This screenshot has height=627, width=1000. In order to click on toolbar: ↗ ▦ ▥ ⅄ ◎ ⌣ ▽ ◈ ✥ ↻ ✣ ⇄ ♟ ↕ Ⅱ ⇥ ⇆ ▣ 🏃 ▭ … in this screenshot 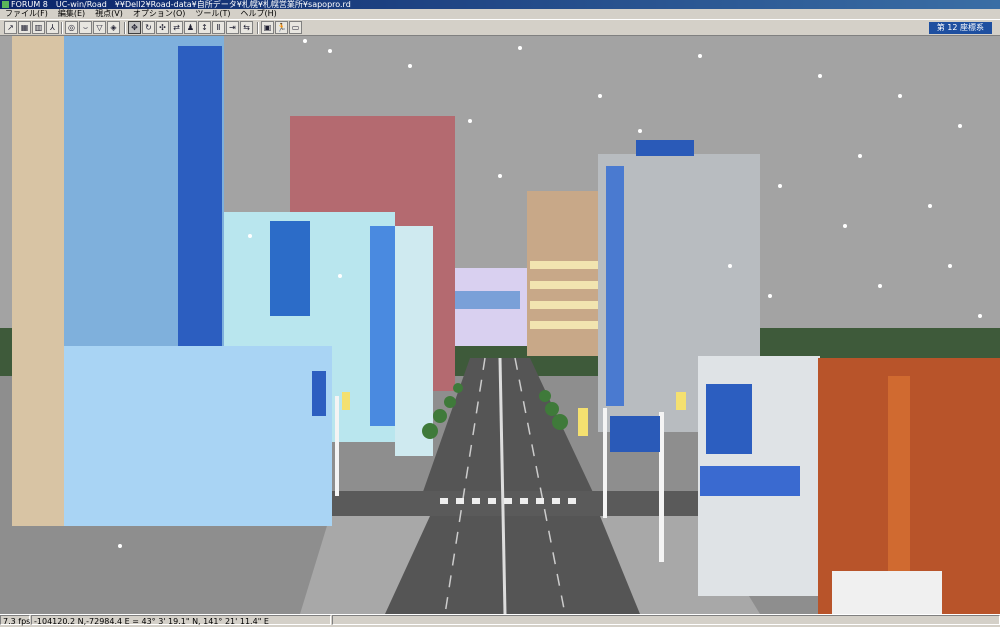, I will do `click(500, 27)`.